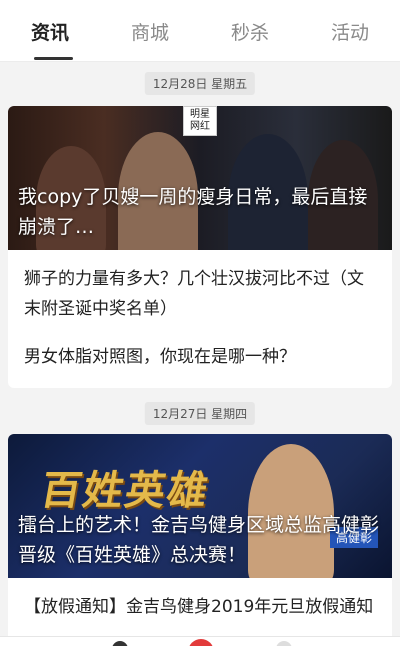 The height and width of the screenshot is (646, 400). Describe the element at coordinates (250, 31) in the screenshot. I see `tab-flash-sale: 秒杀` at that location.